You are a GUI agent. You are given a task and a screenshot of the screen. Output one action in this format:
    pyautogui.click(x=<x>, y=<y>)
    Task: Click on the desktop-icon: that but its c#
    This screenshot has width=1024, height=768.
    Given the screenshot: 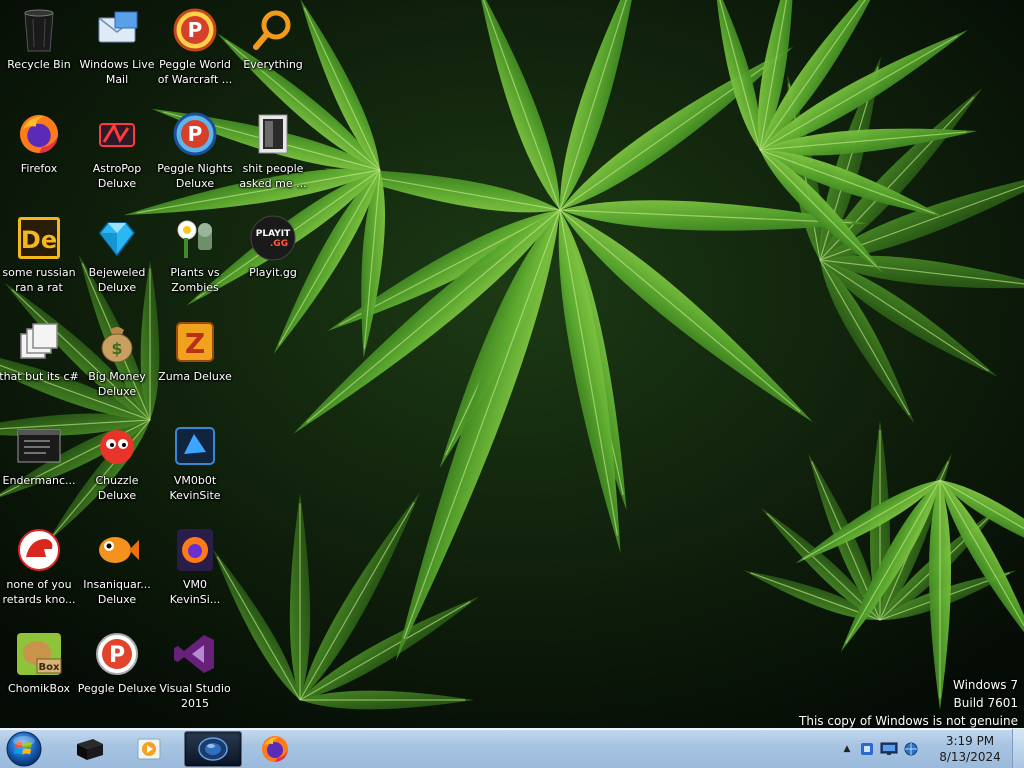 What is the action you would take?
    pyautogui.click(x=39, y=360)
    